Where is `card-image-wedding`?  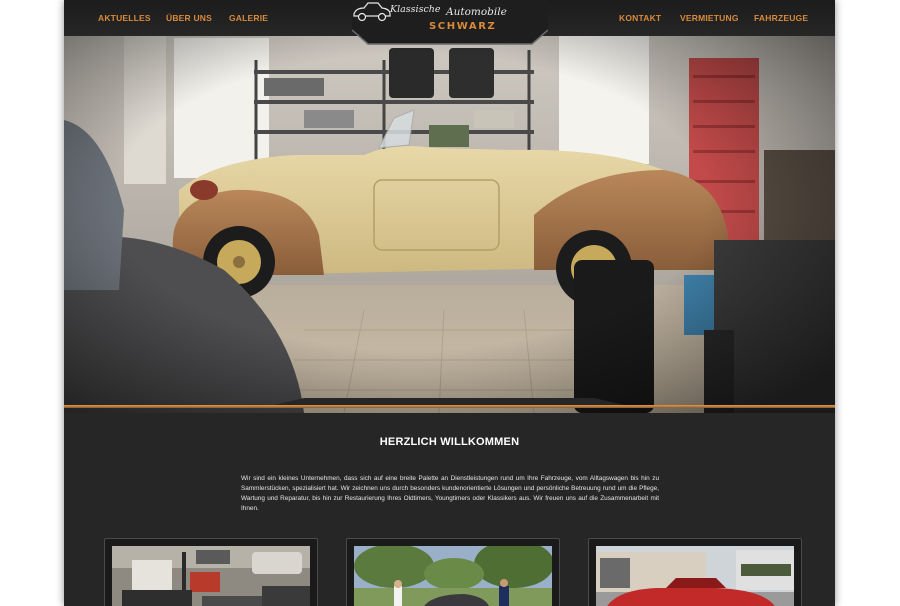
card-image-wedding is located at coordinates (453, 576).